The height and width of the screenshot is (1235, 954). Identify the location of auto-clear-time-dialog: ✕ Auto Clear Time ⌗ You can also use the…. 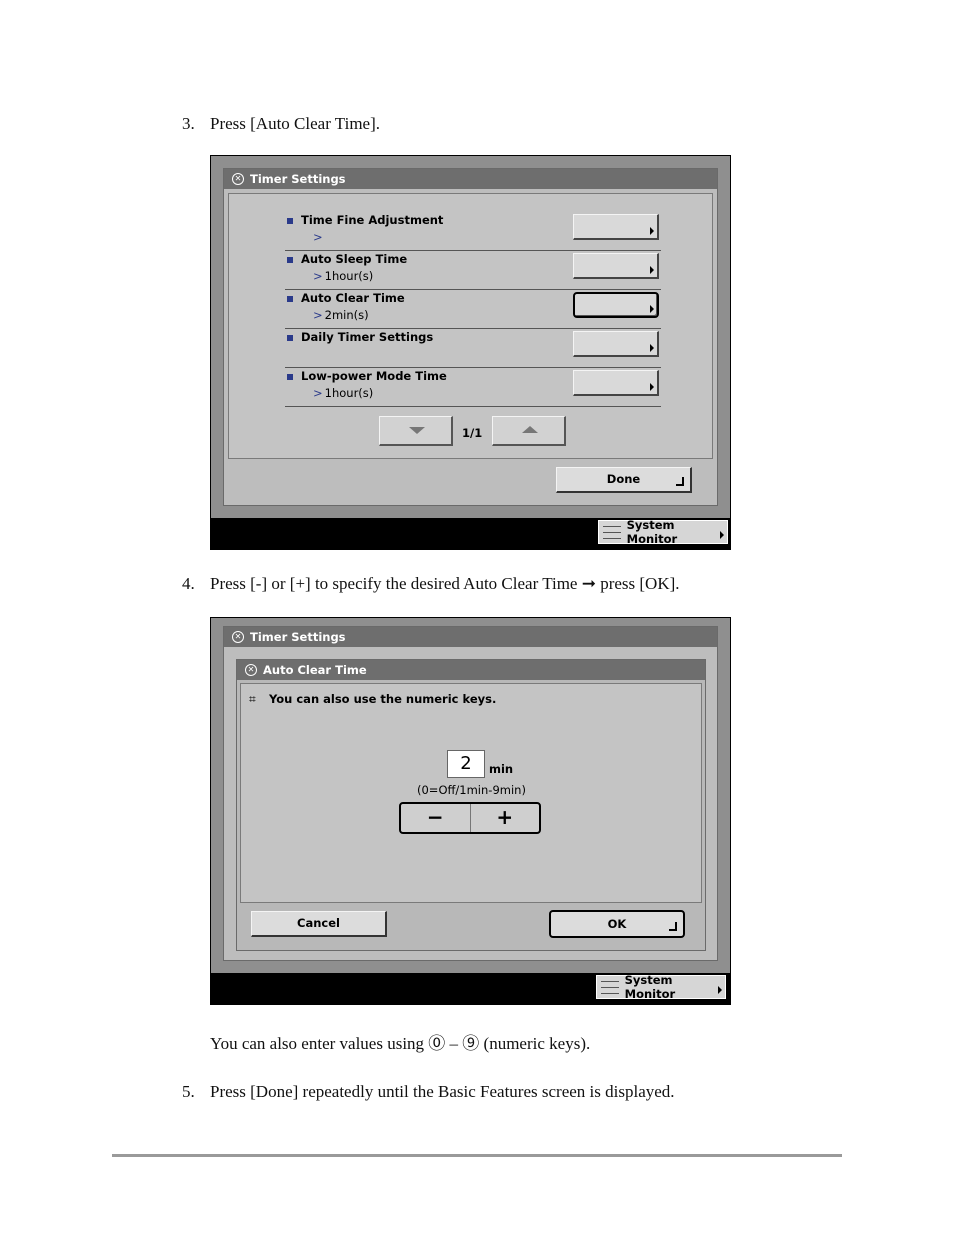
(471, 805).